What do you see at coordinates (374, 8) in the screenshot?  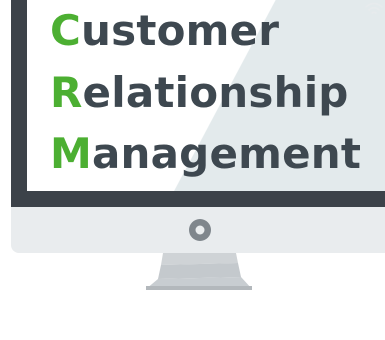 I see `wifi-icon` at bounding box center [374, 8].